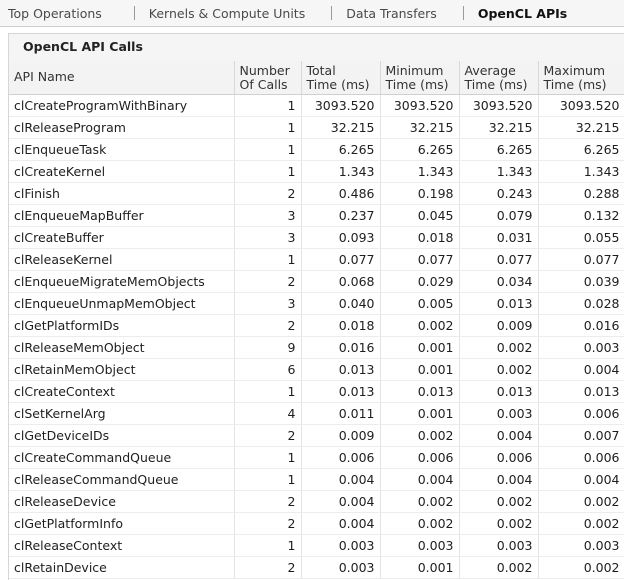 Image resolution: width=624 pixels, height=580 pixels. Describe the element at coordinates (316, 567) in the screenshot. I see `table-row: clRetainDevice 2 0.003 0.001 0.002 0.002` at that location.